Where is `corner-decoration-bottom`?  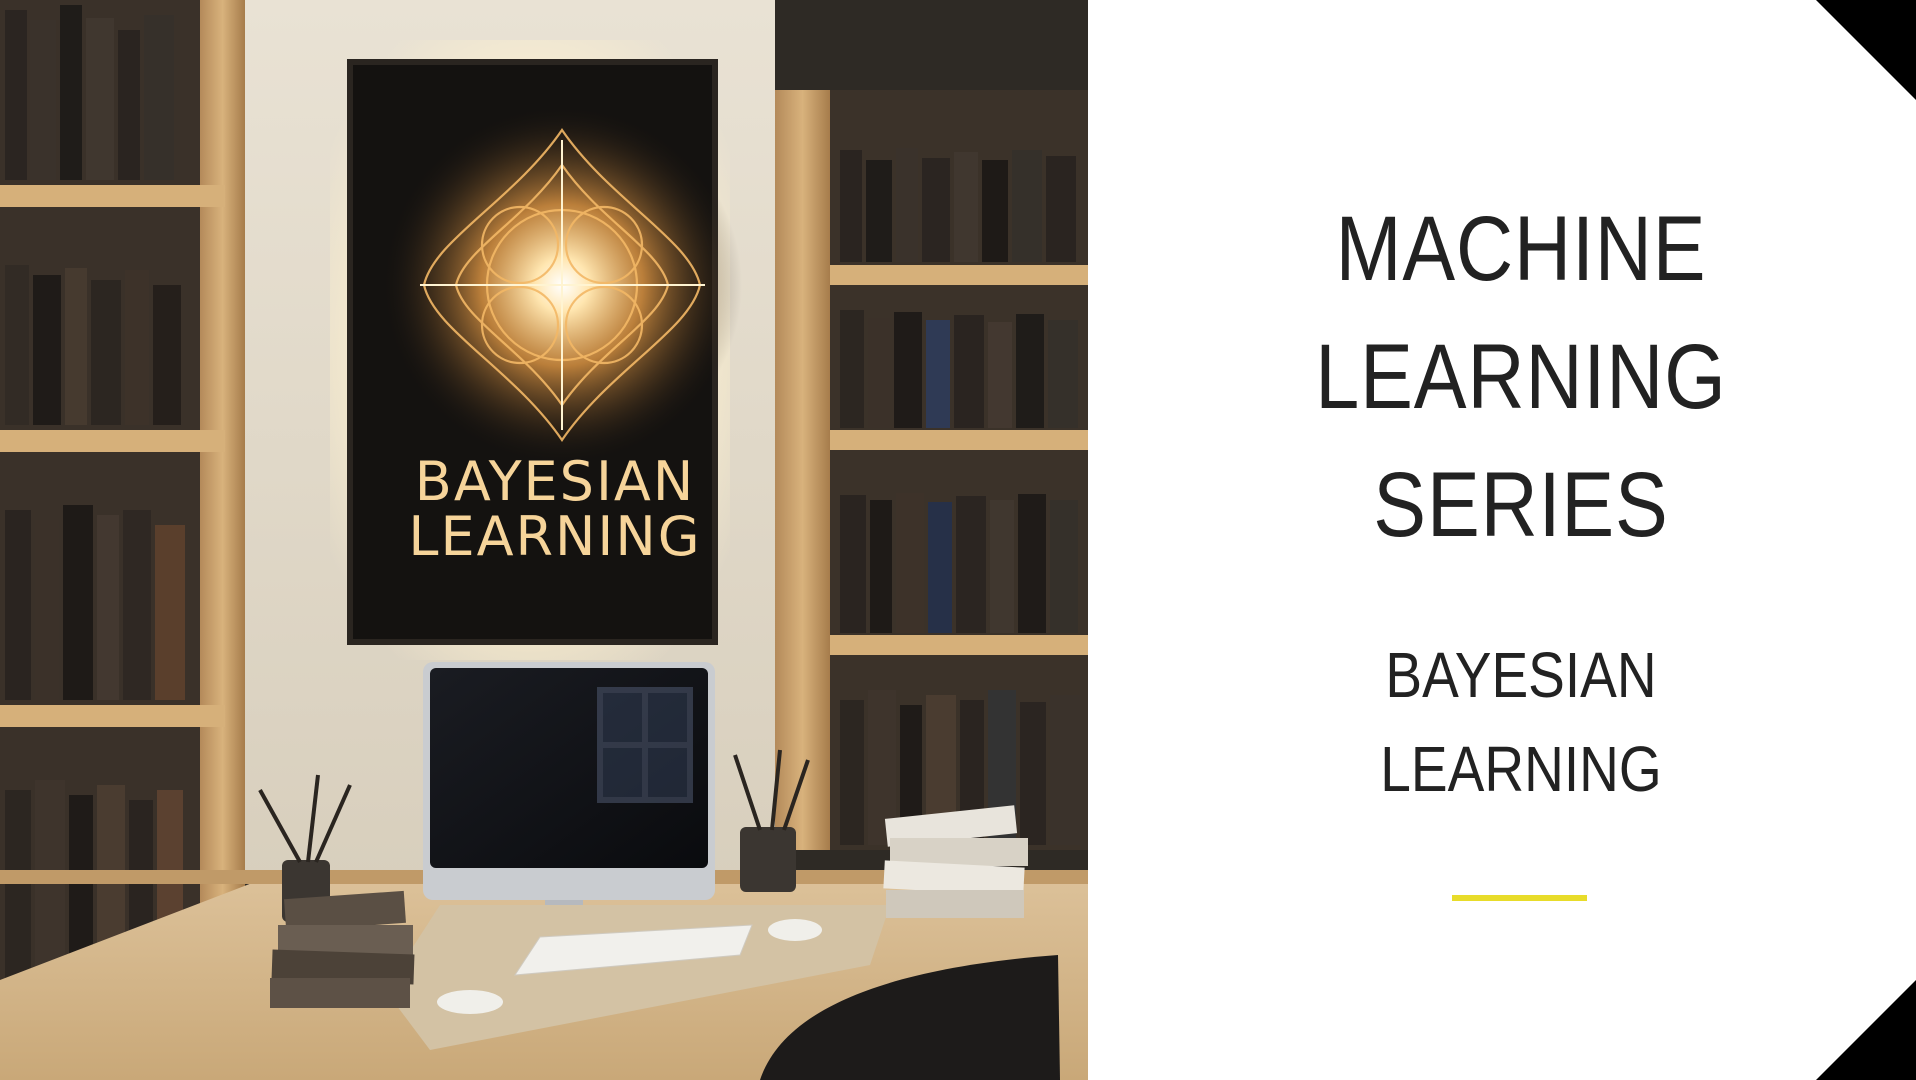
corner-decoration-bottom is located at coordinates (1866, 1030).